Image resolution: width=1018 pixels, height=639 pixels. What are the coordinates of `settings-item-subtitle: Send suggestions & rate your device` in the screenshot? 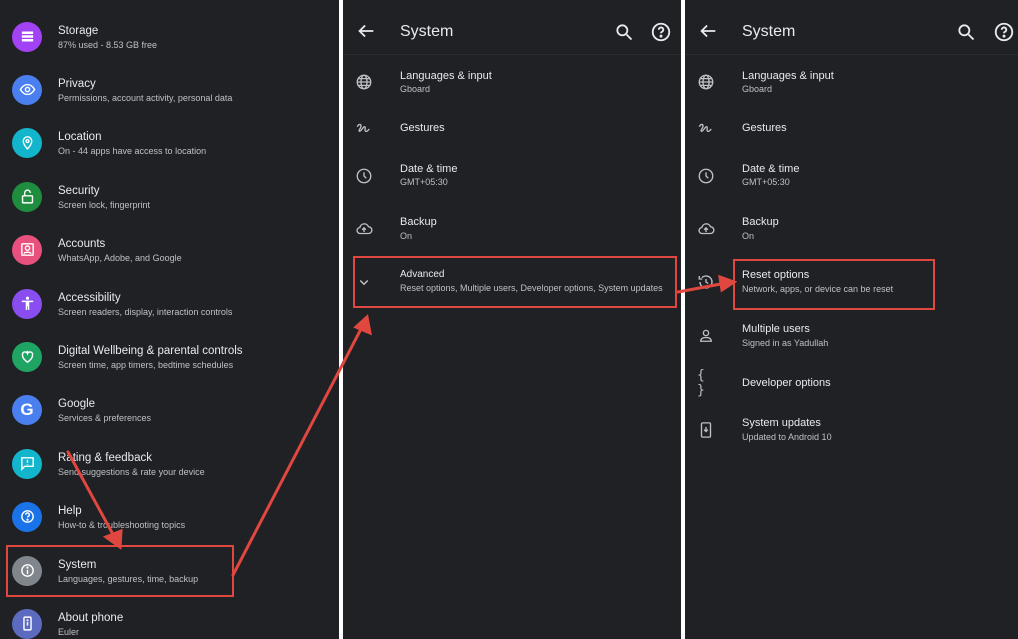 It's located at (131, 472).